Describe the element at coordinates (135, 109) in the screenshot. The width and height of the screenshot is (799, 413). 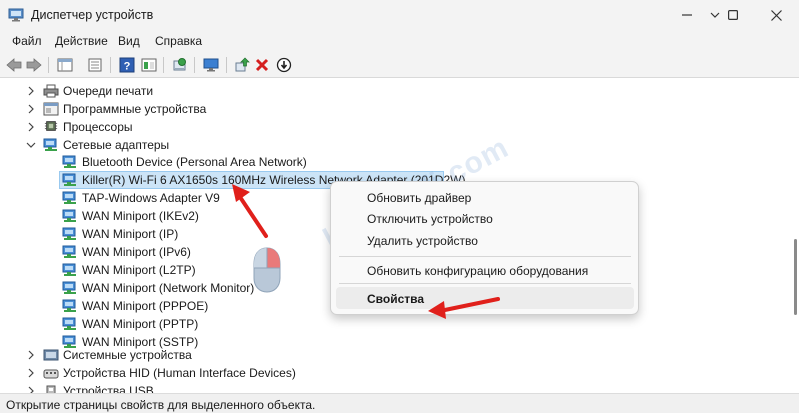
I see `tree-category-label: Программные устройства` at that location.